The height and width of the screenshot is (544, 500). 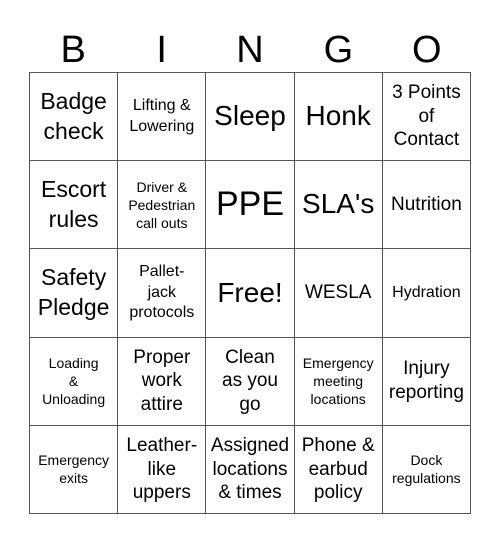 I want to click on bingo-cell: Escort rules, so click(x=74, y=205).